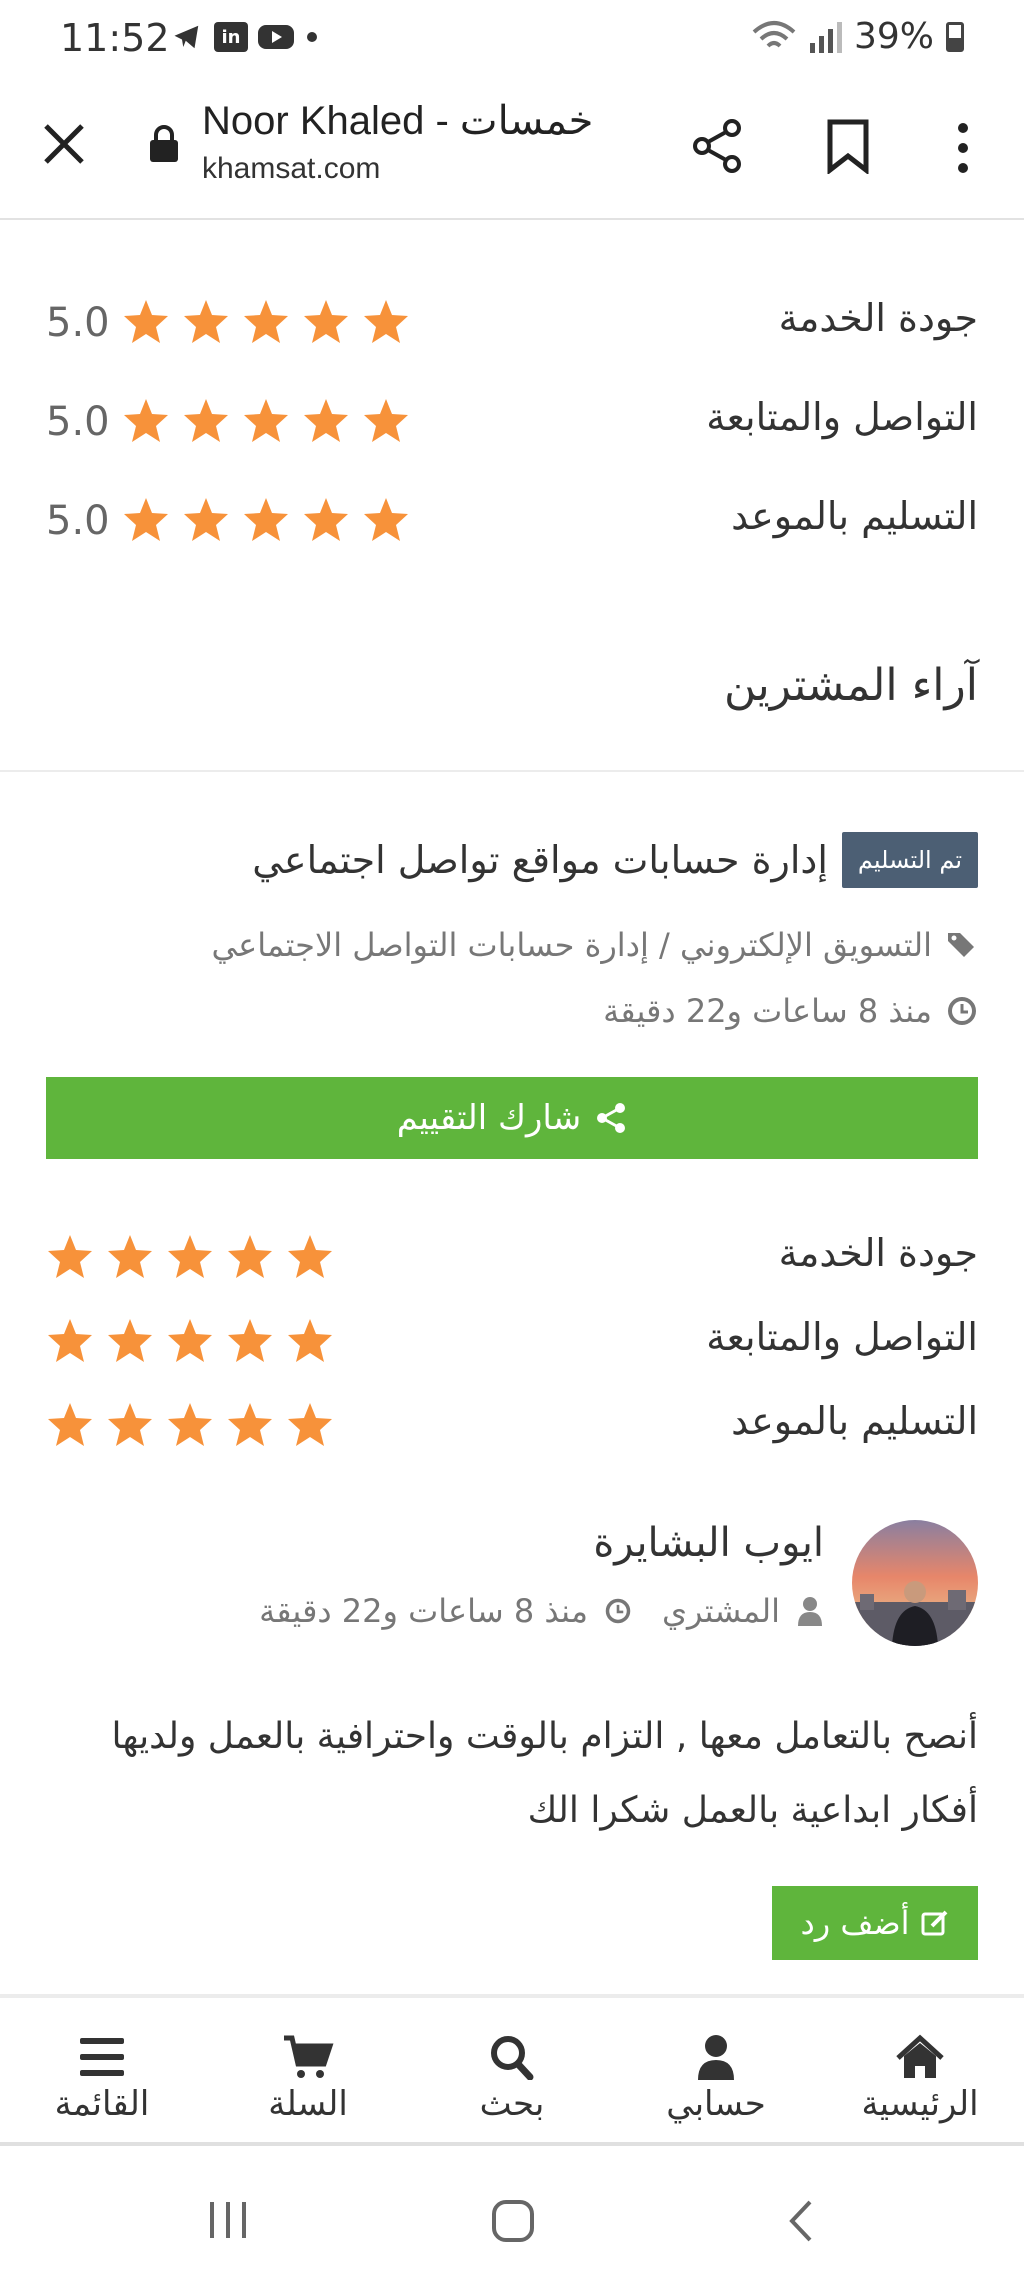  I want to click on recents-icon, so click(228, 2220).